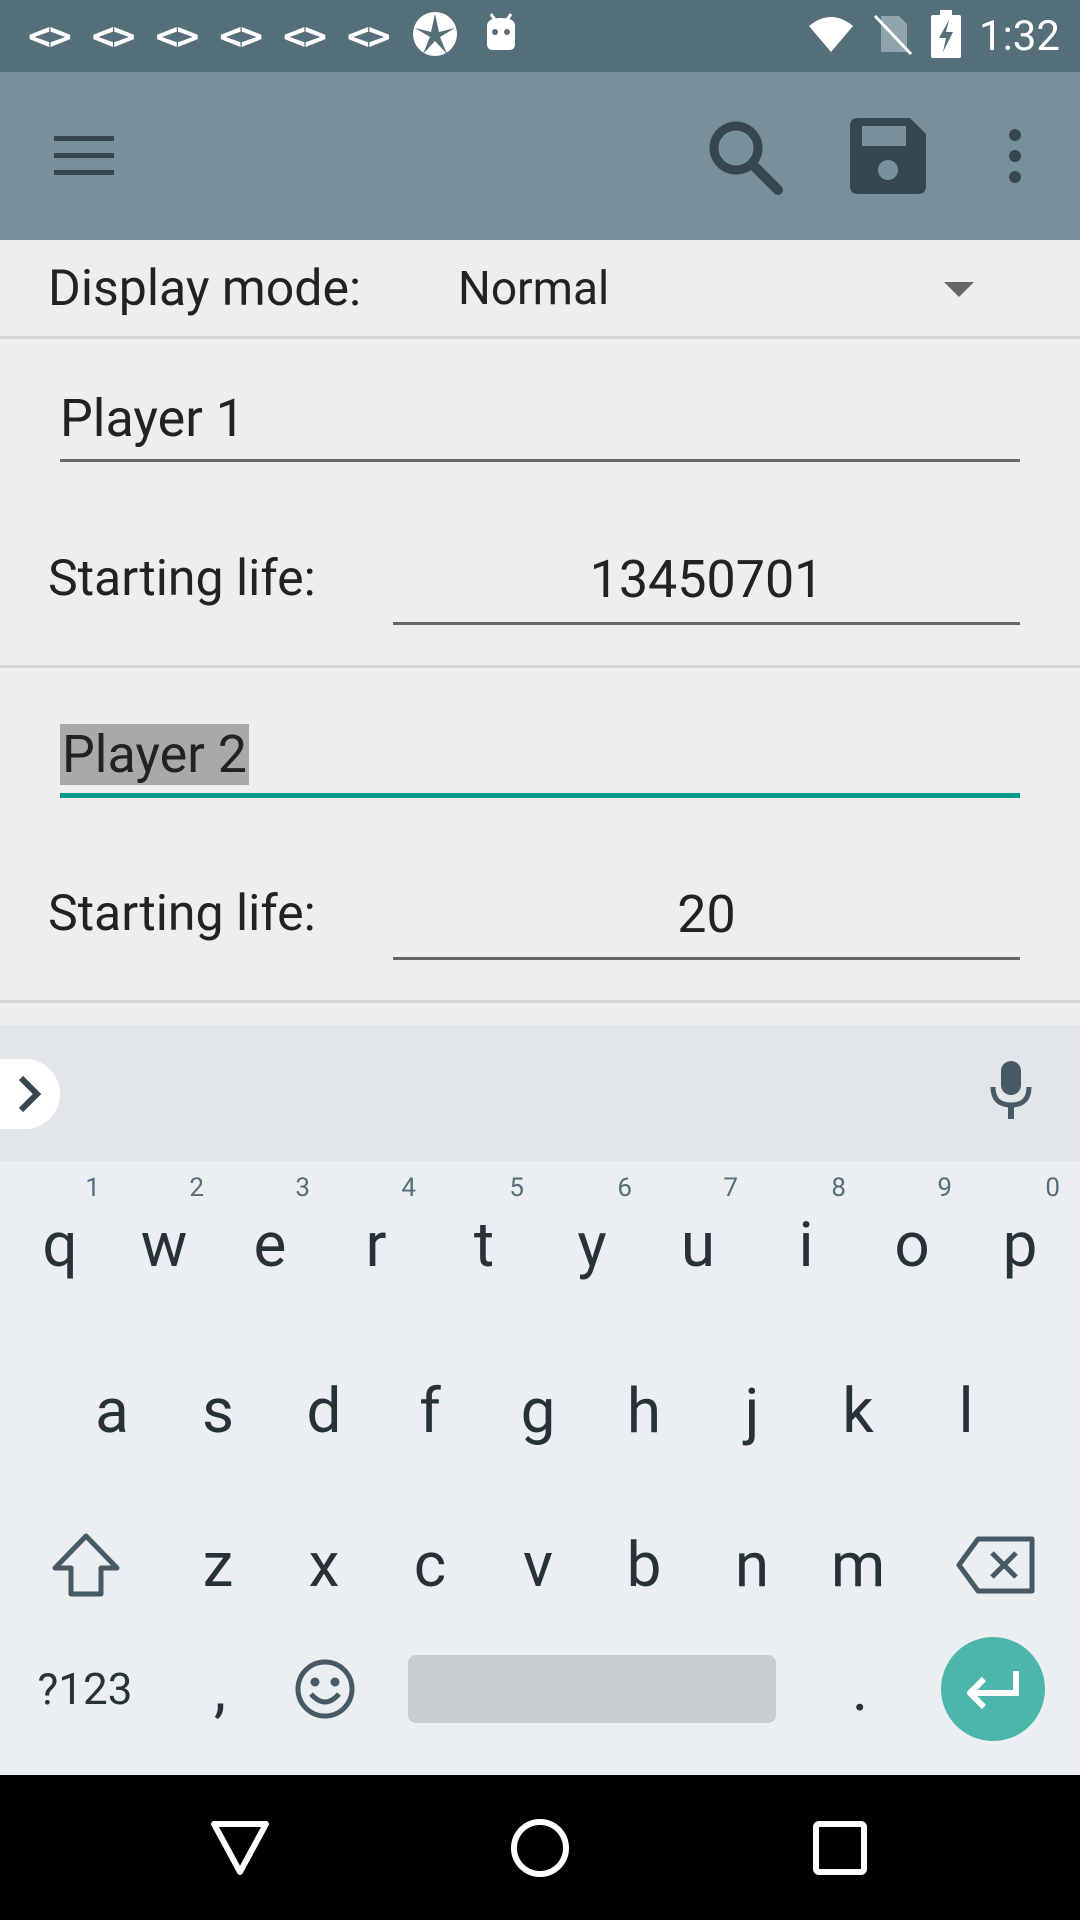 Image resolution: width=1080 pixels, height=1920 pixels. What do you see at coordinates (540, 1847) in the screenshot?
I see `home-button` at bounding box center [540, 1847].